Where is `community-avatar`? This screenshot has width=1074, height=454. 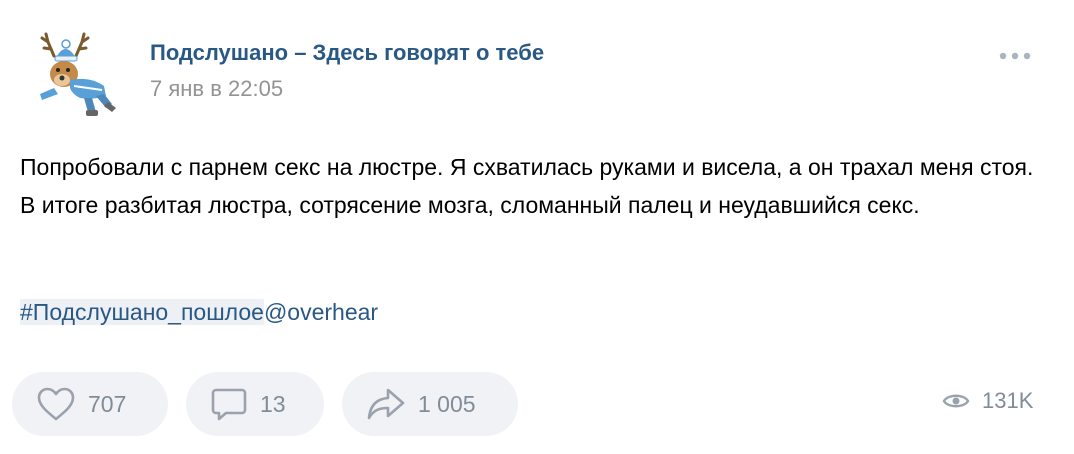 community-avatar is located at coordinates (72, 76).